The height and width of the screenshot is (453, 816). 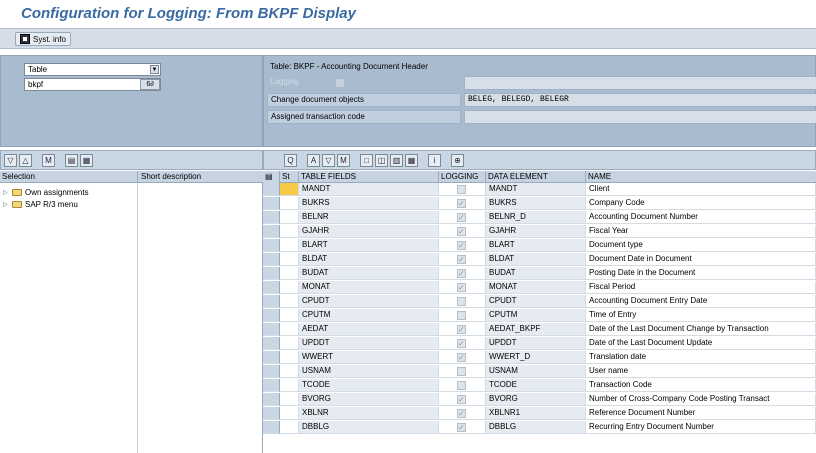 What do you see at coordinates (434, 160) in the screenshot?
I see `info-icon: i` at bounding box center [434, 160].